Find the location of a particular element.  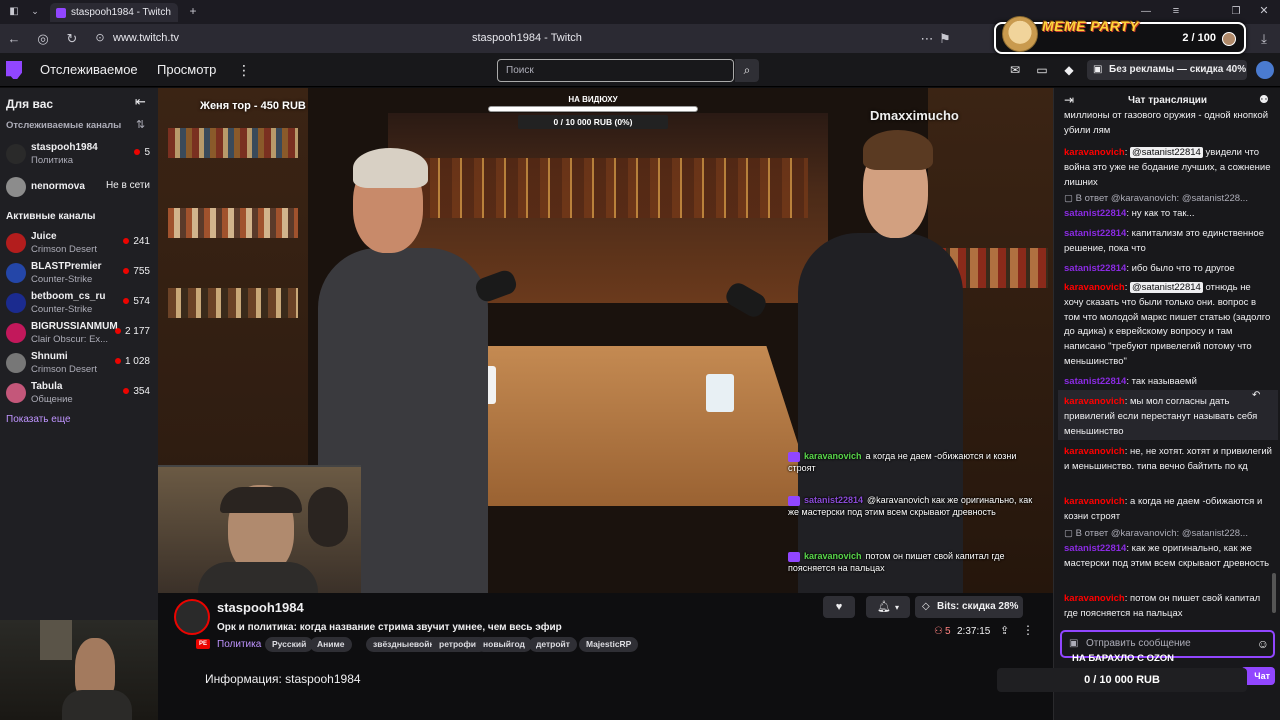

more-options-icon: ⋯ is located at coordinates (927, 38).